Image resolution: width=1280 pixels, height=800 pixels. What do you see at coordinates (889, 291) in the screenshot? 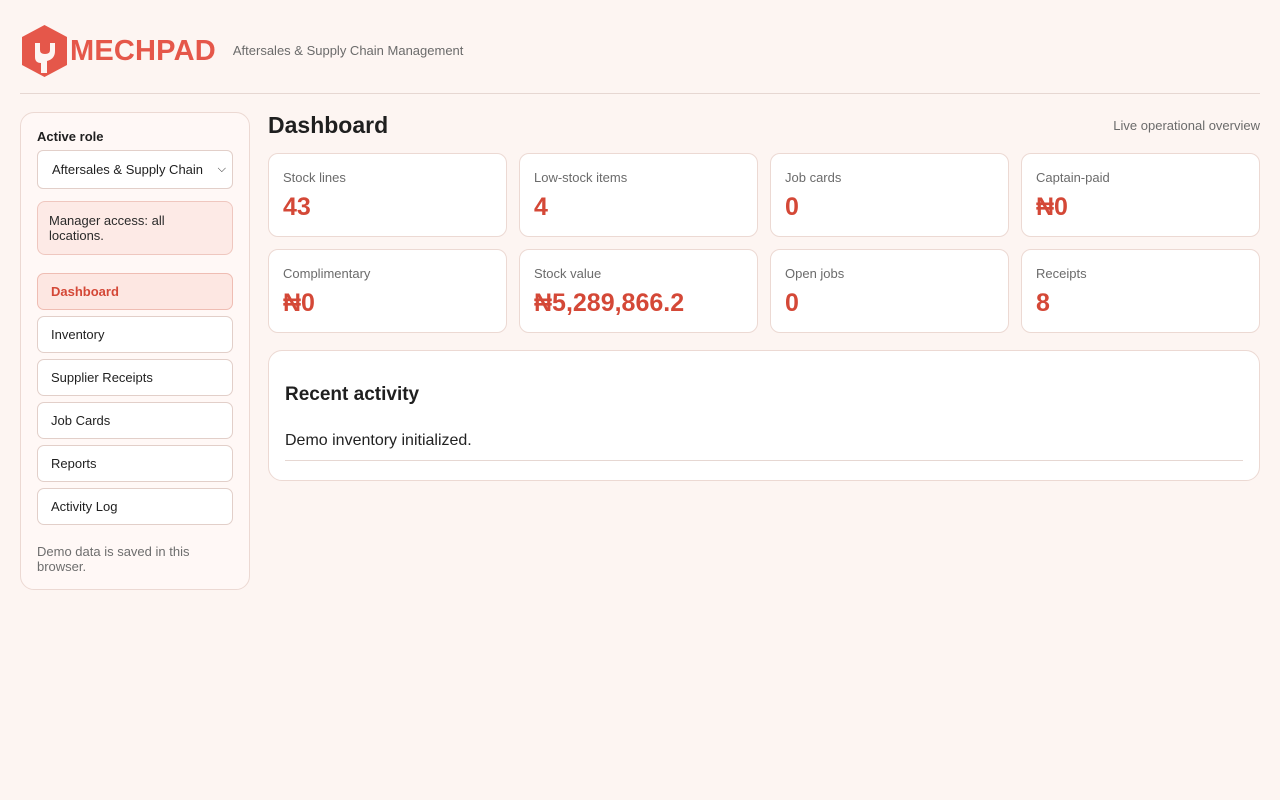
I see `stat-card-open-jobs: Open jobs 0` at bounding box center [889, 291].